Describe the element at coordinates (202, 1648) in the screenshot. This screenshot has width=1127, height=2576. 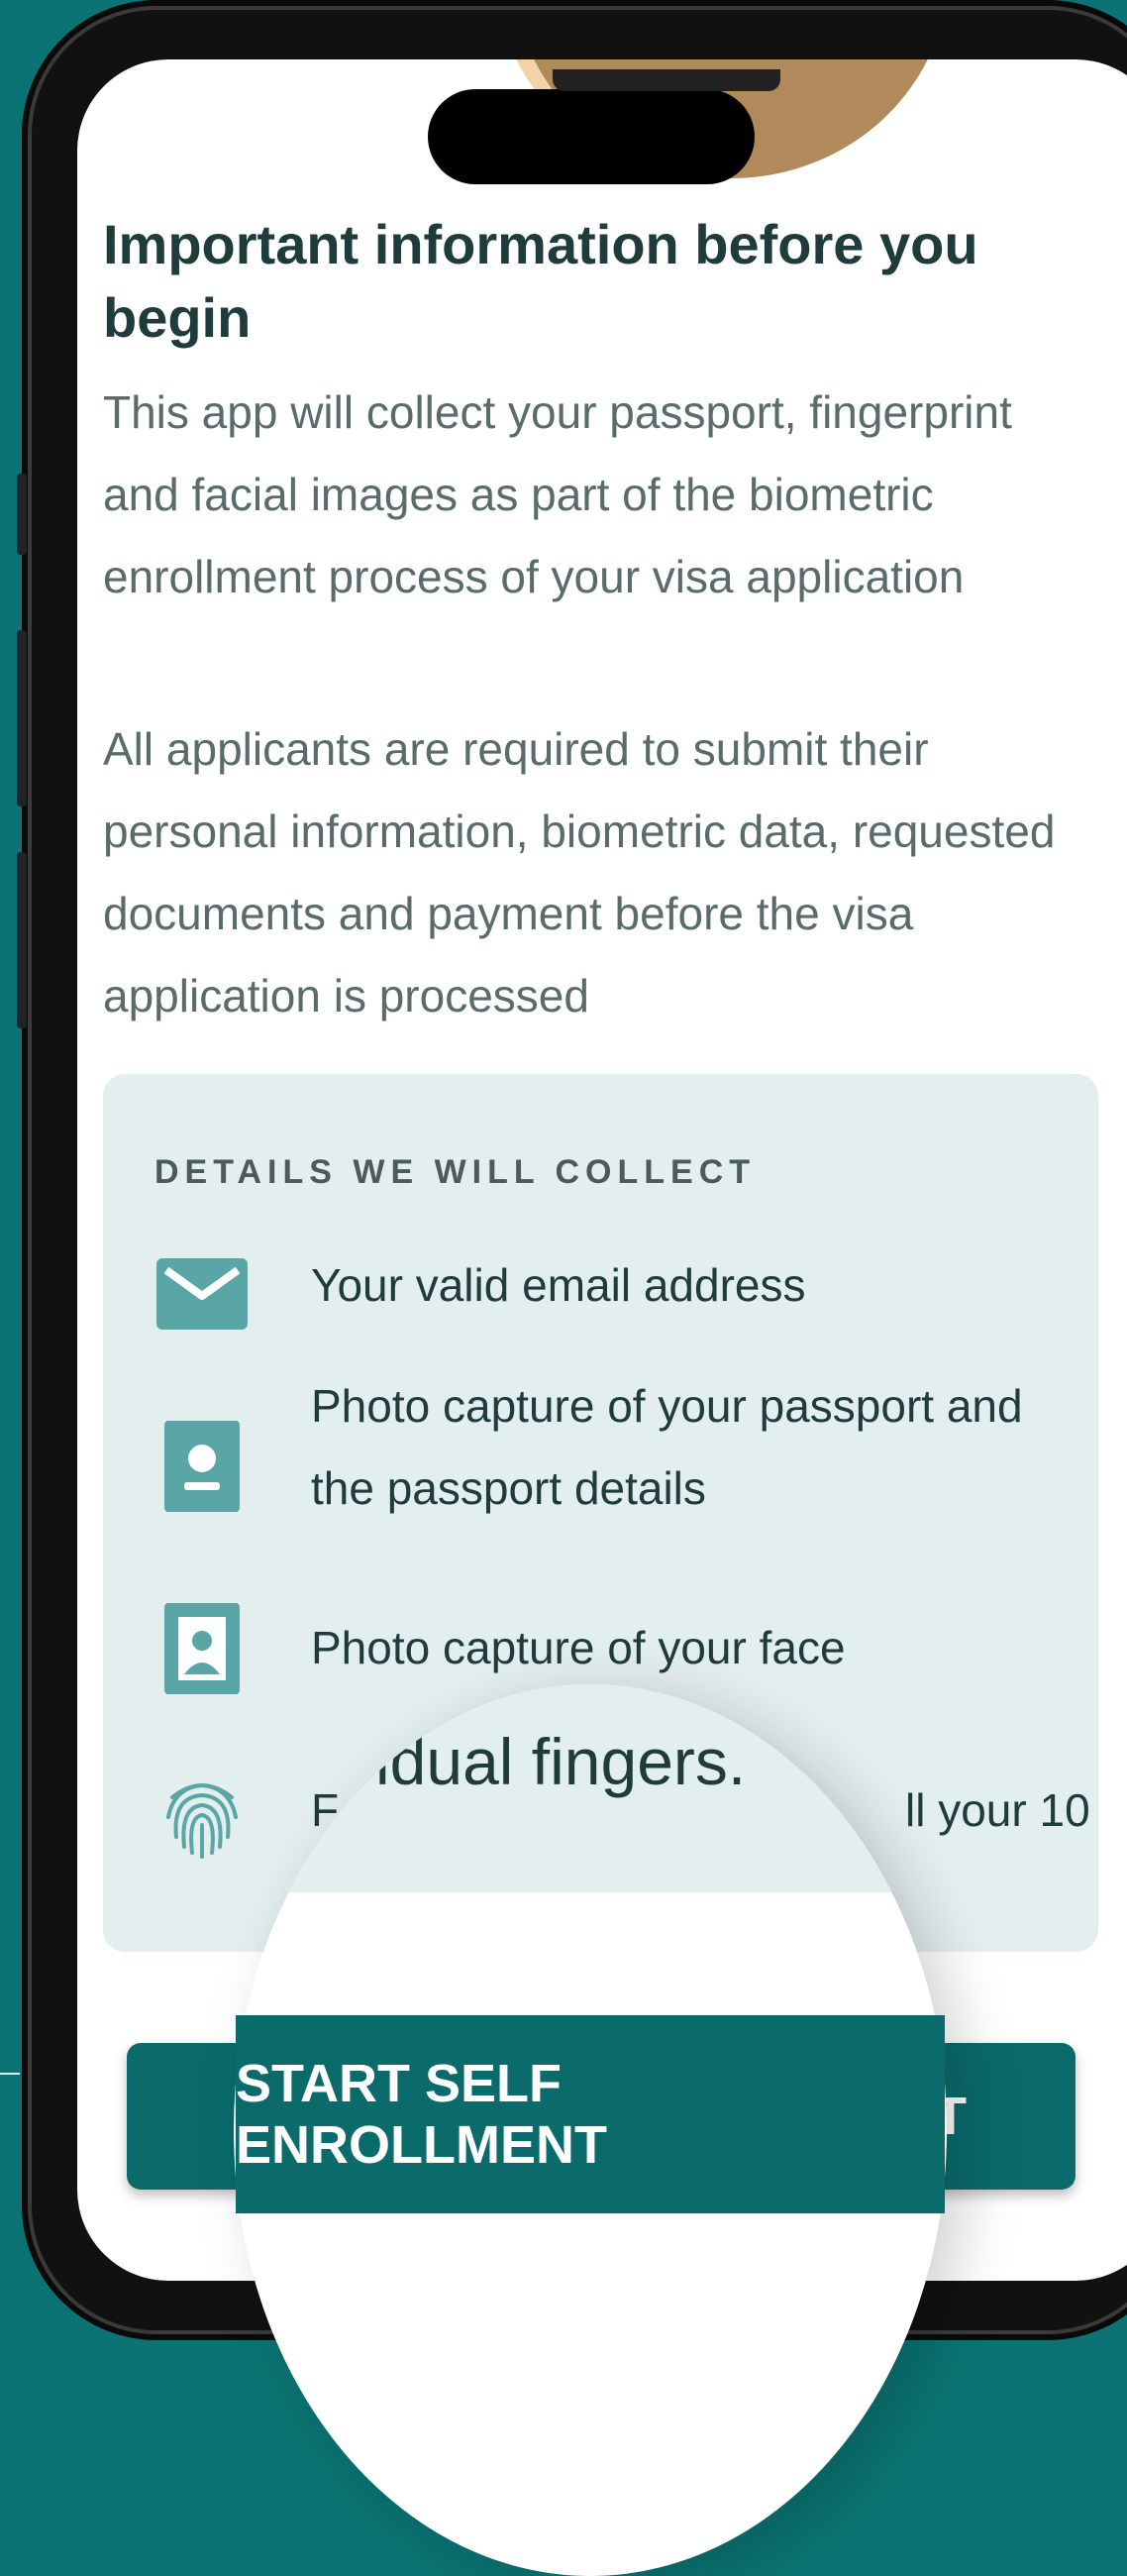
I see `face-photo-icon` at that location.